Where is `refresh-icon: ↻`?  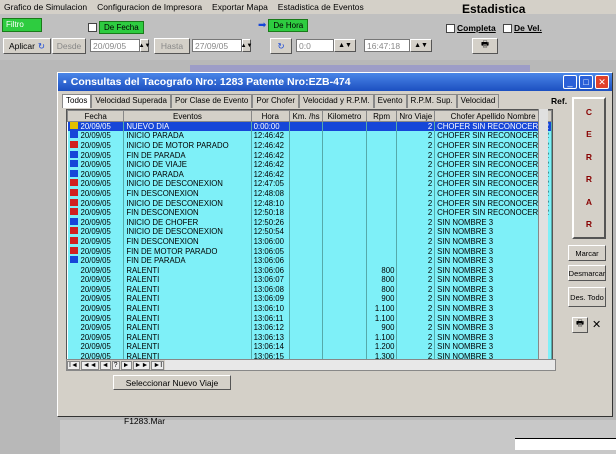 refresh-icon: ↻ is located at coordinates (281, 46).